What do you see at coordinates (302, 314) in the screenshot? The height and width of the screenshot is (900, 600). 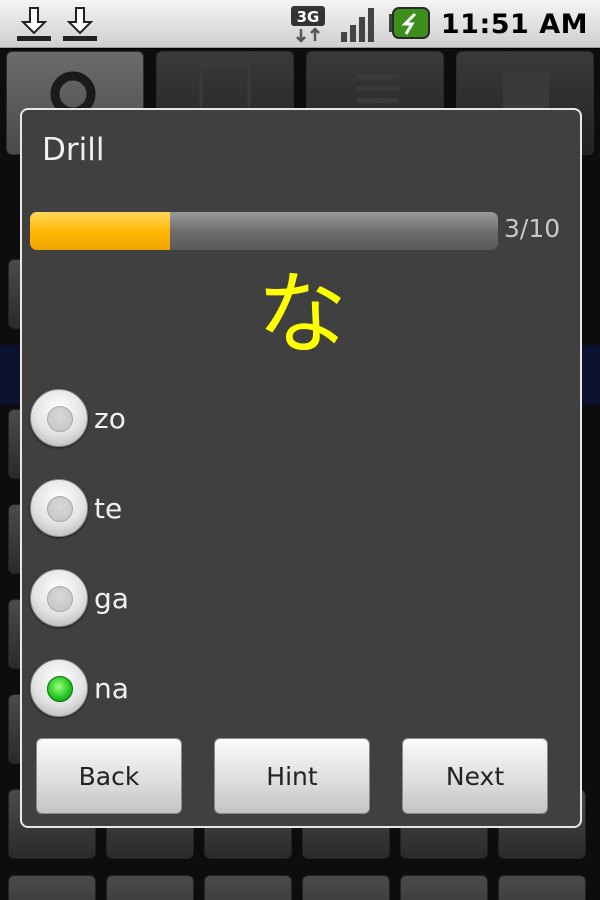 I see `drill-character: な` at bounding box center [302, 314].